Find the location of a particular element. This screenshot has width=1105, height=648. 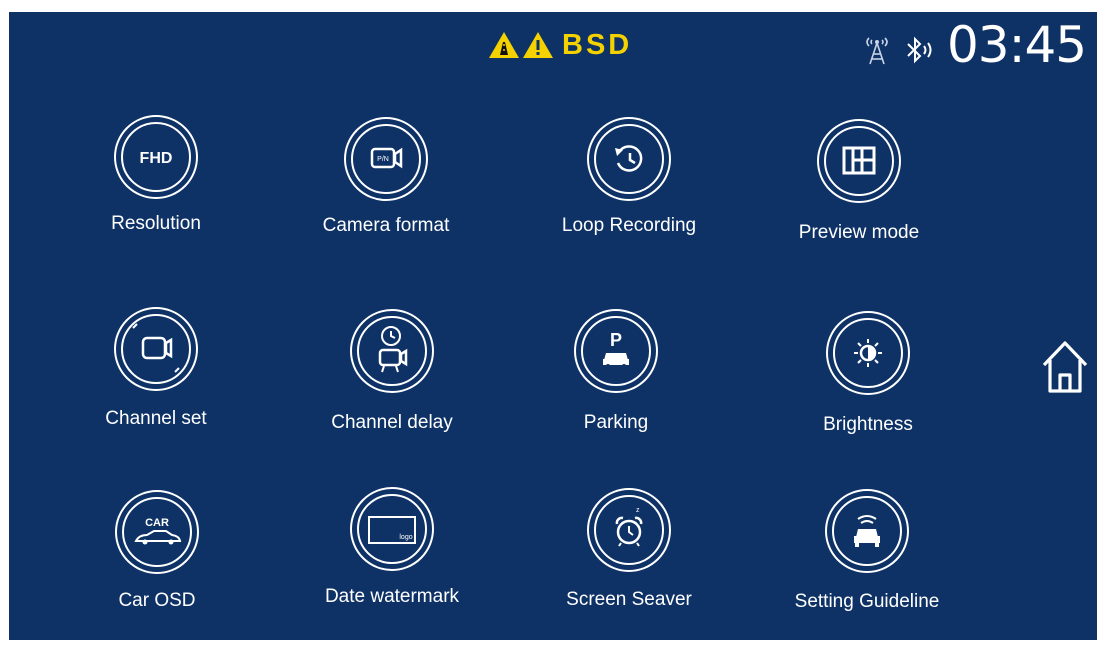

road-hazard-warning-icon is located at coordinates (504, 45).